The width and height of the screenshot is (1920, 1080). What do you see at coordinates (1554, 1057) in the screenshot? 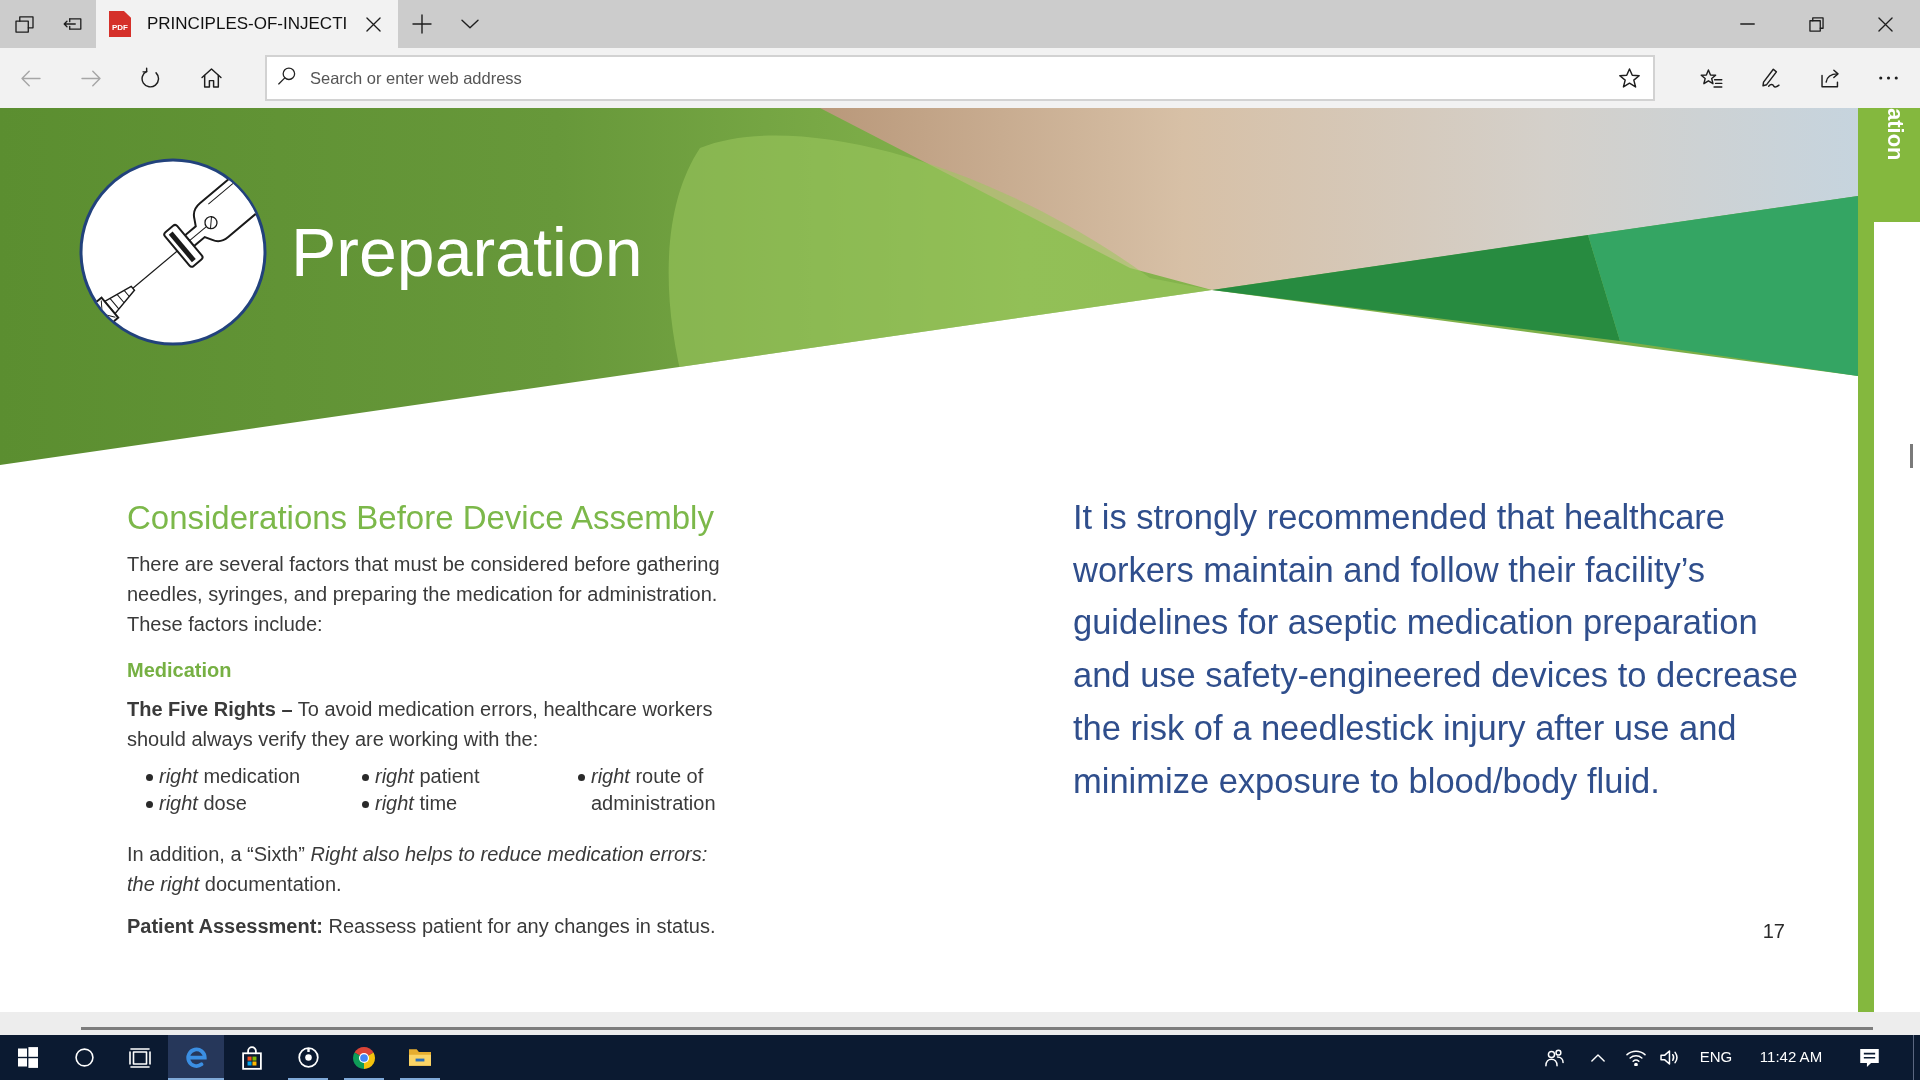
I see `people-icon` at bounding box center [1554, 1057].